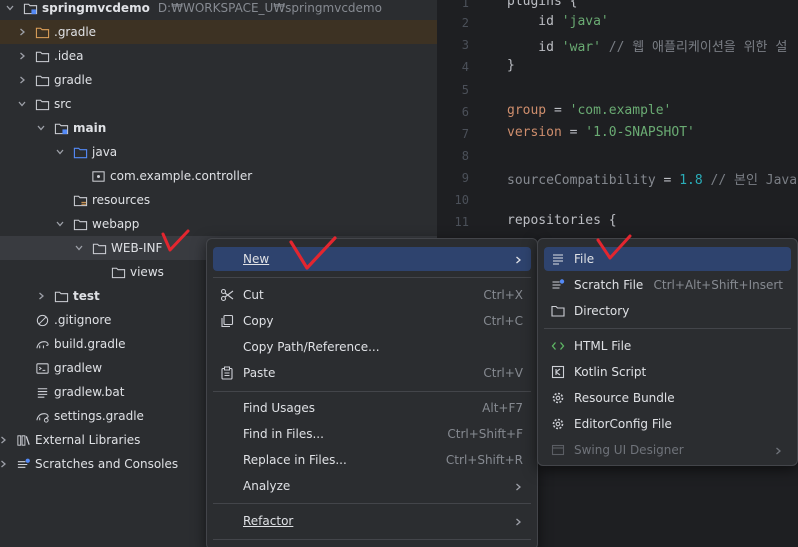 This screenshot has height=547, width=798. I want to click on shortcut: Alt+F7, so click(502, 408).